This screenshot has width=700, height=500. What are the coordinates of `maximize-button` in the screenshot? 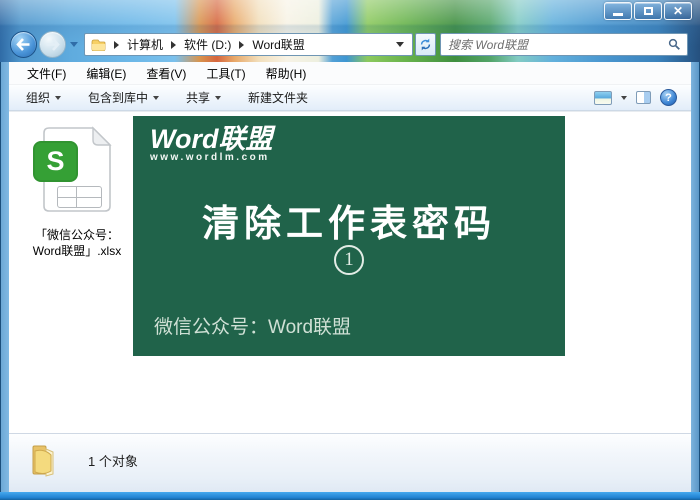 It's located at (648, 11).